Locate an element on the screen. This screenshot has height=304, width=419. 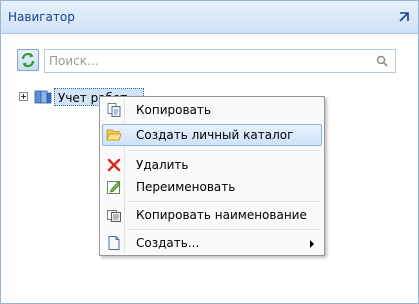
copy-icon is located at coordinates (114, 110).